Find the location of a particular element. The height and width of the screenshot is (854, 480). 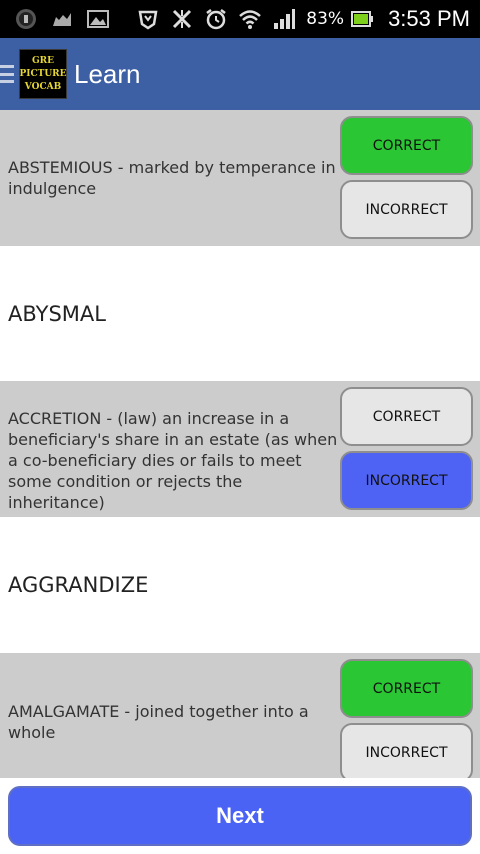

word-term: ABYSMAL is located at coordinates (57, 314).